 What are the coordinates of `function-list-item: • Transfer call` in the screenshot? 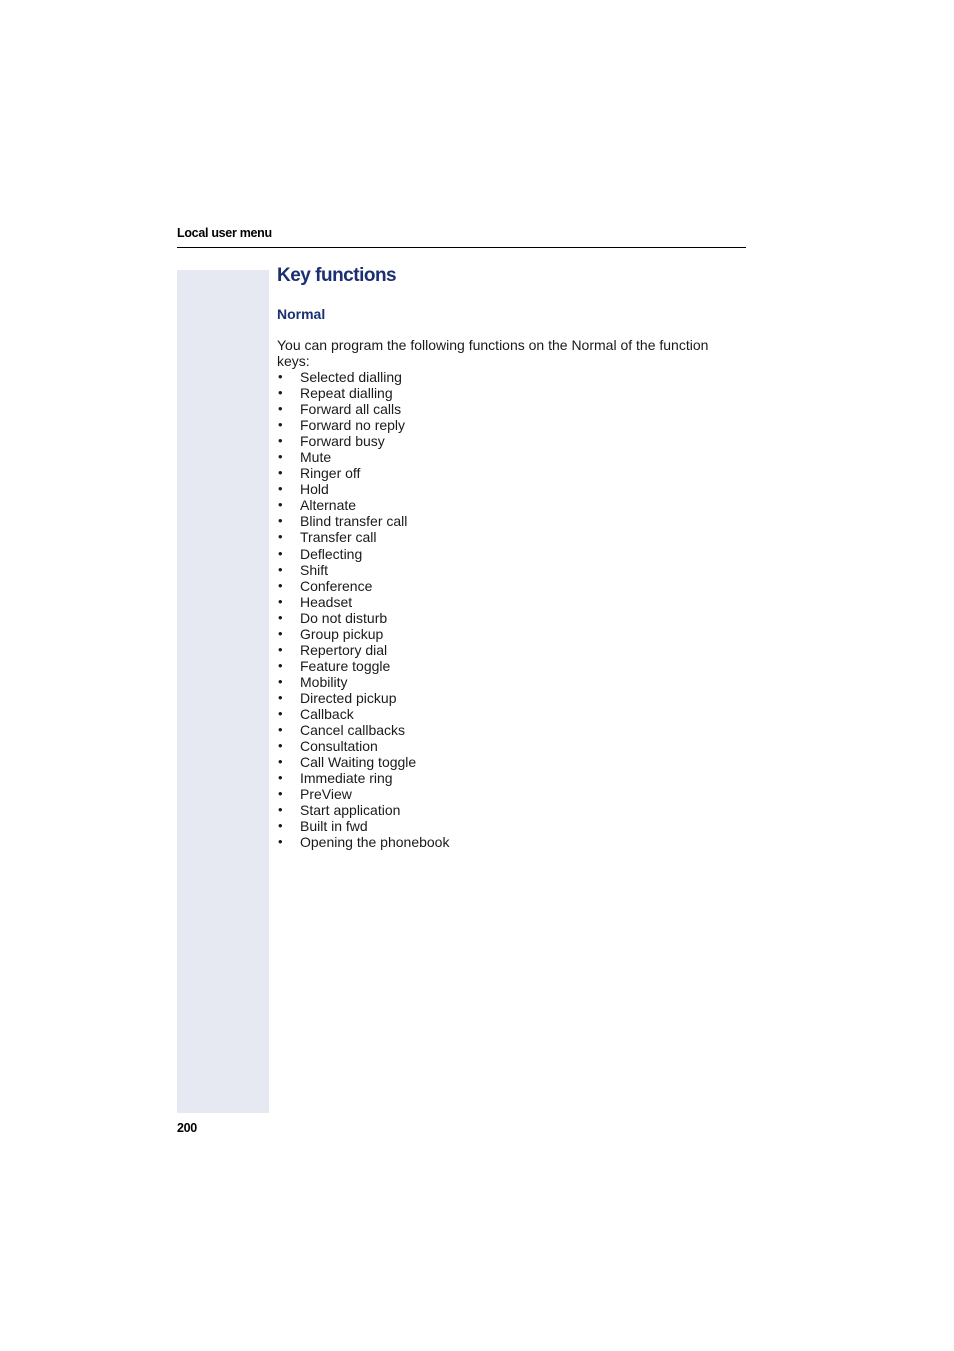 It's located at (507, 537).